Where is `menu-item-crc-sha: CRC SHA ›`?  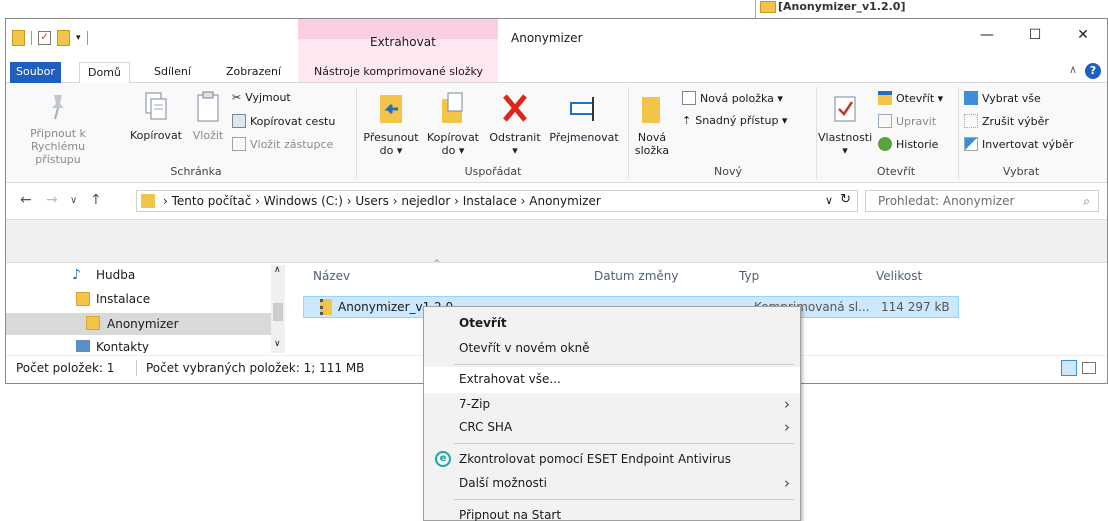
menu-item-crc-sha: CRC SHA › is located at coordinates (612, 428).